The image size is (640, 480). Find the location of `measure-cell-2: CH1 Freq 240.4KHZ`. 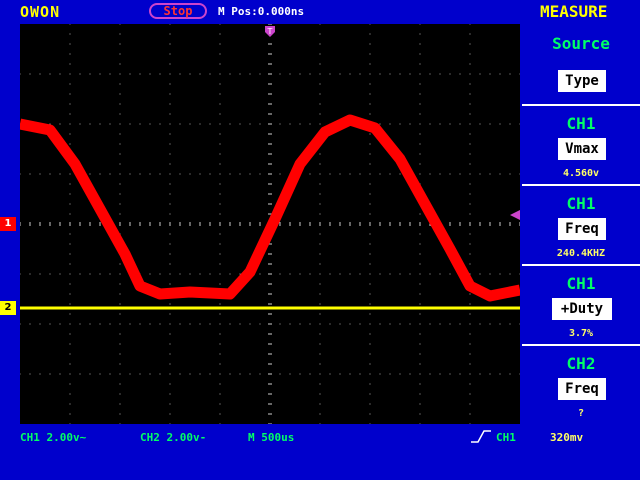

measure-cell-2: CH1 Freq 240.4KHZ is located at coordinates (581, 223).